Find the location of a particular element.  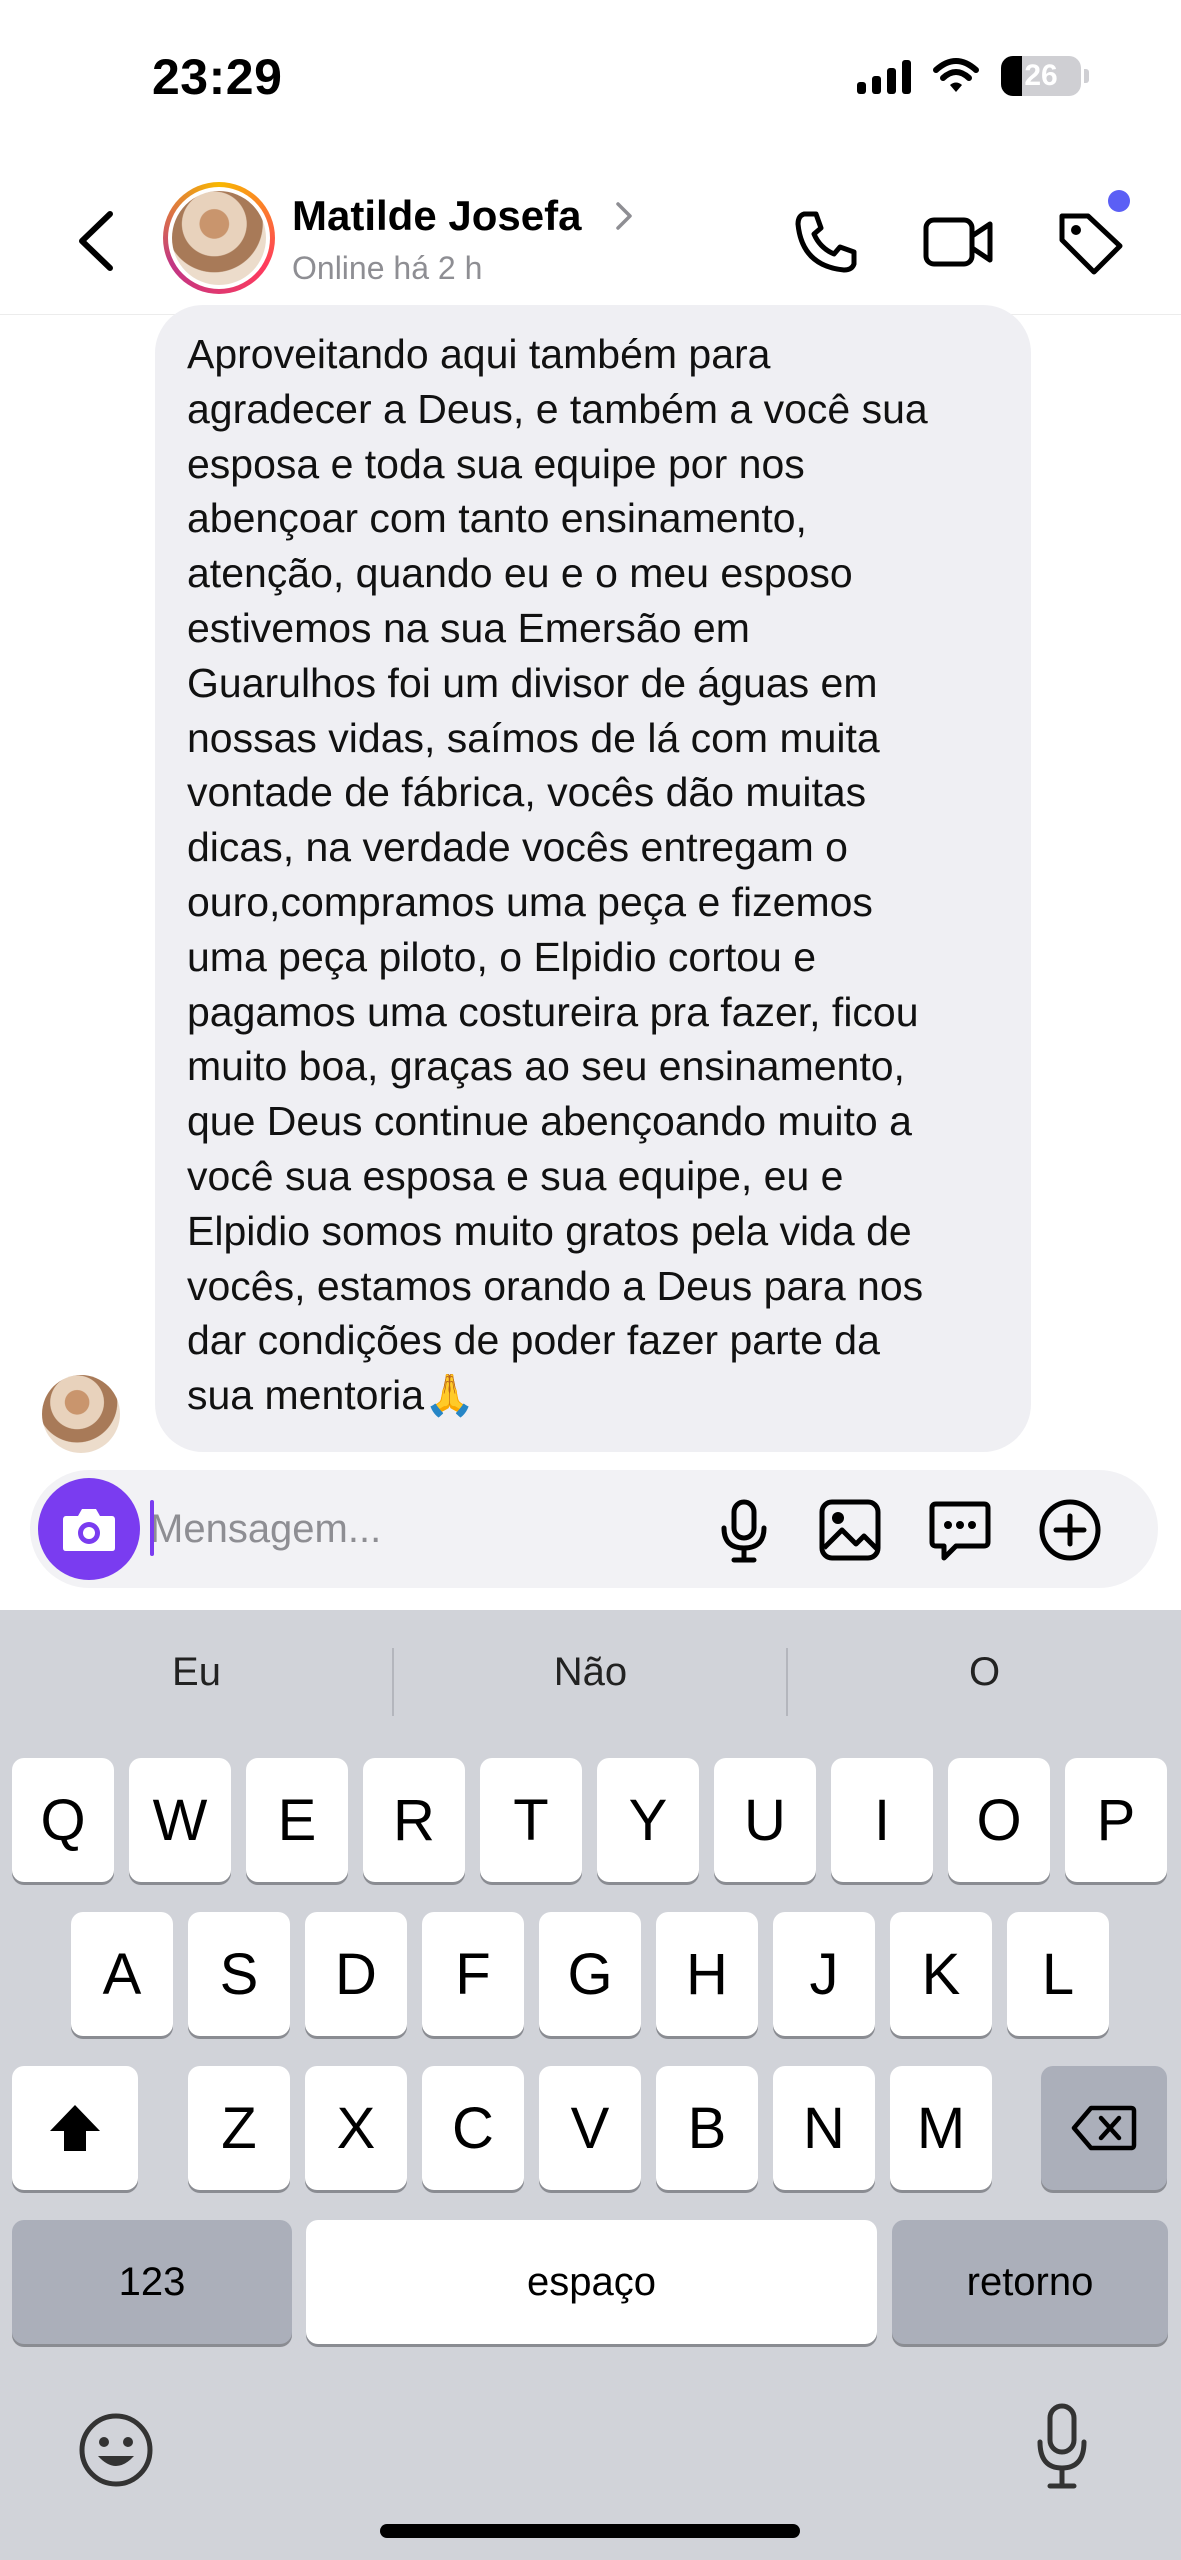

key: Z is located at coordinates (239, 2128).